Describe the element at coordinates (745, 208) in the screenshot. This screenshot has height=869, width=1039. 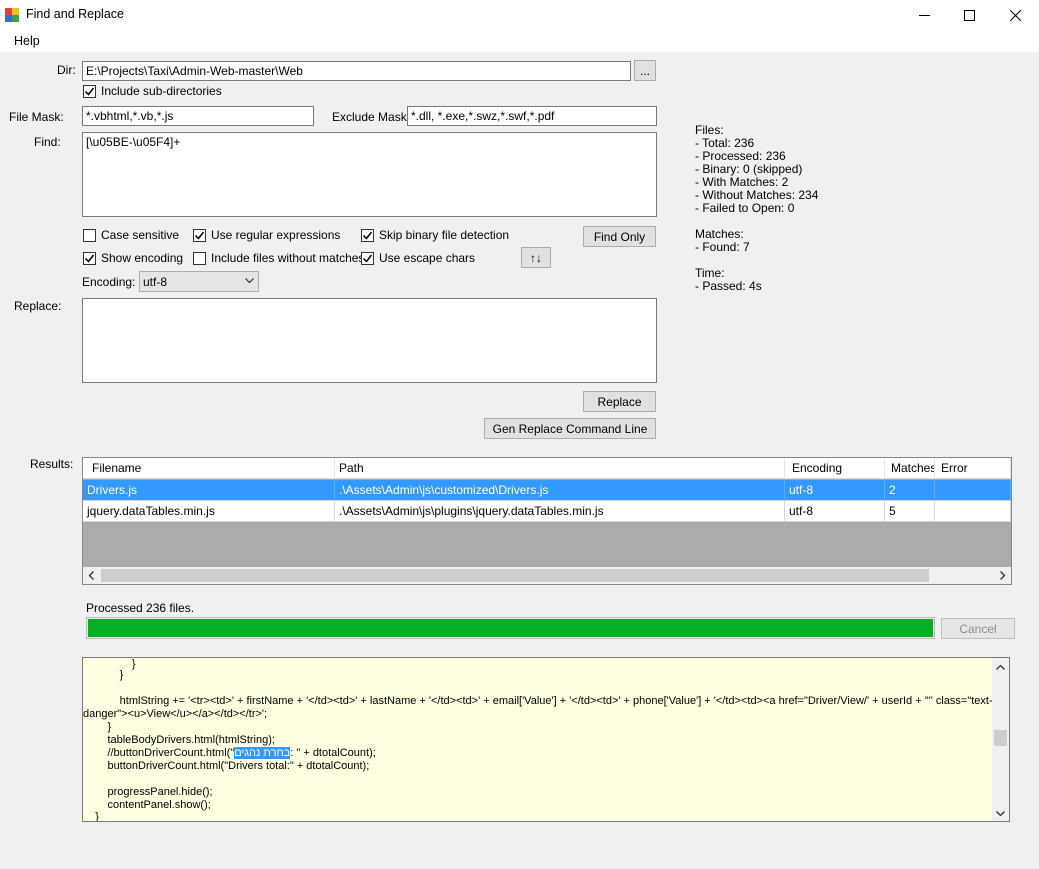
I see `files-failed: - Failed to Open: 0` at that location.